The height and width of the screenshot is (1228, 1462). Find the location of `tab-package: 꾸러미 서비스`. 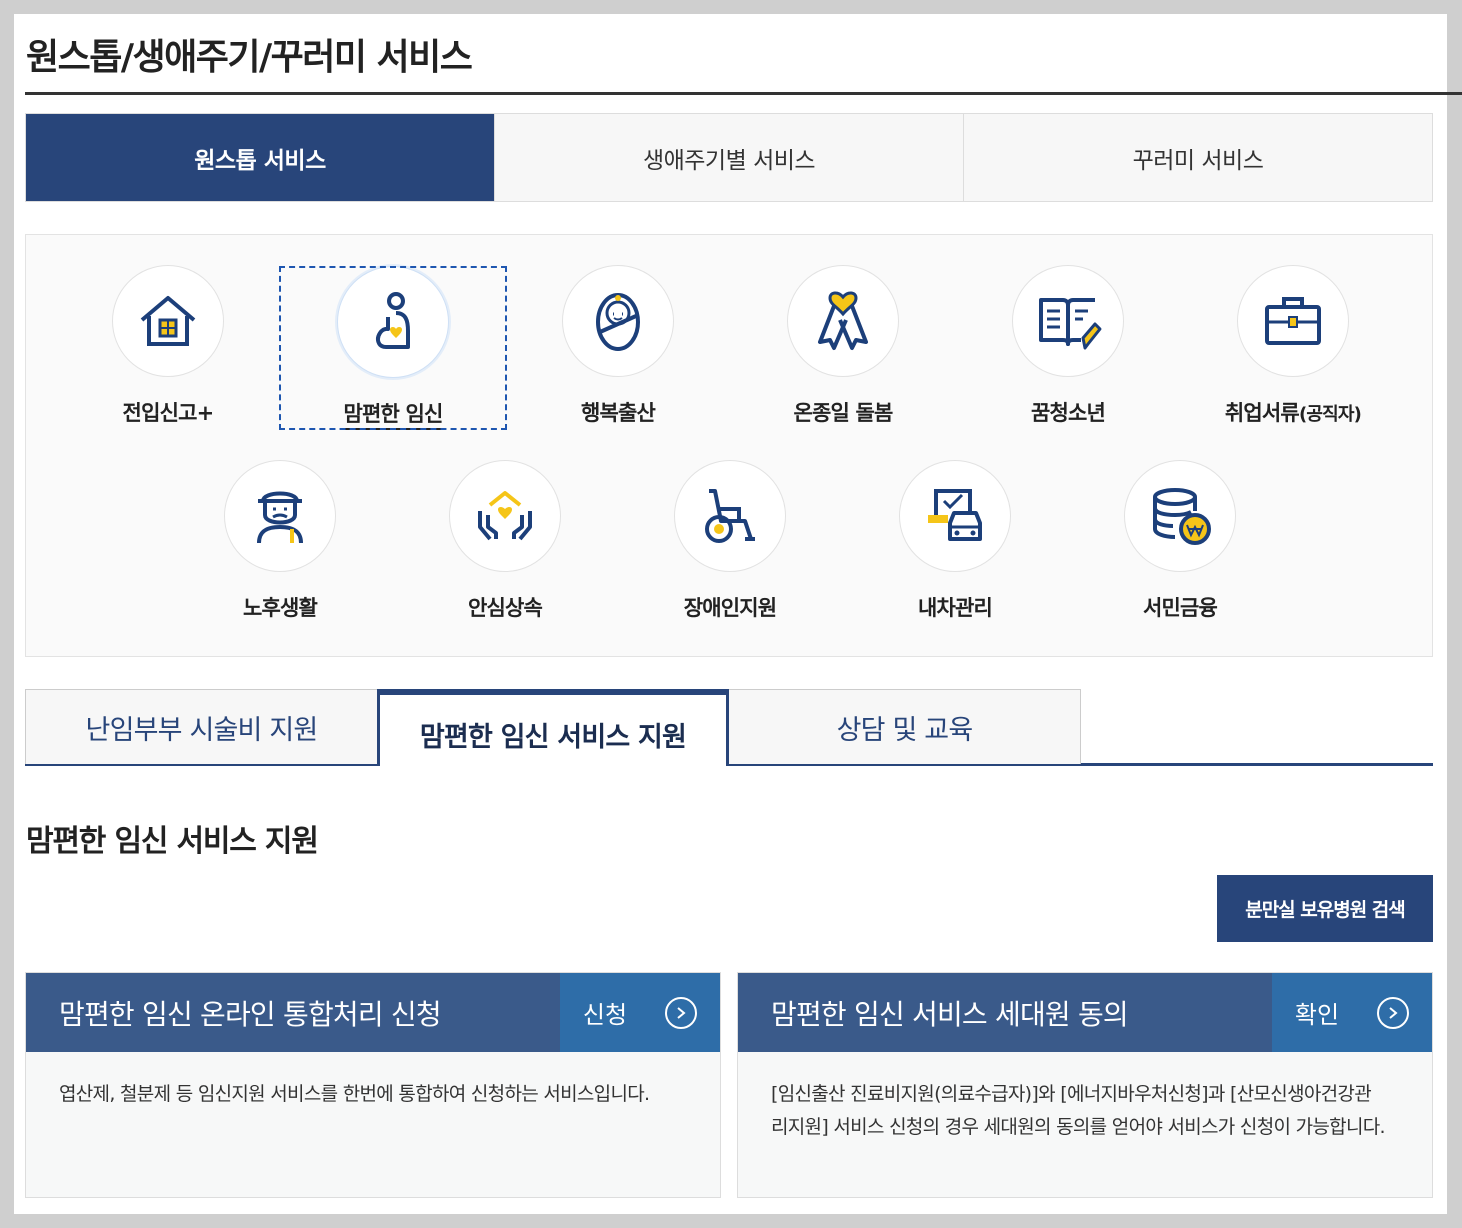

tab-package: 꾸러미 서비스 is located at coordinates (1197, 157).